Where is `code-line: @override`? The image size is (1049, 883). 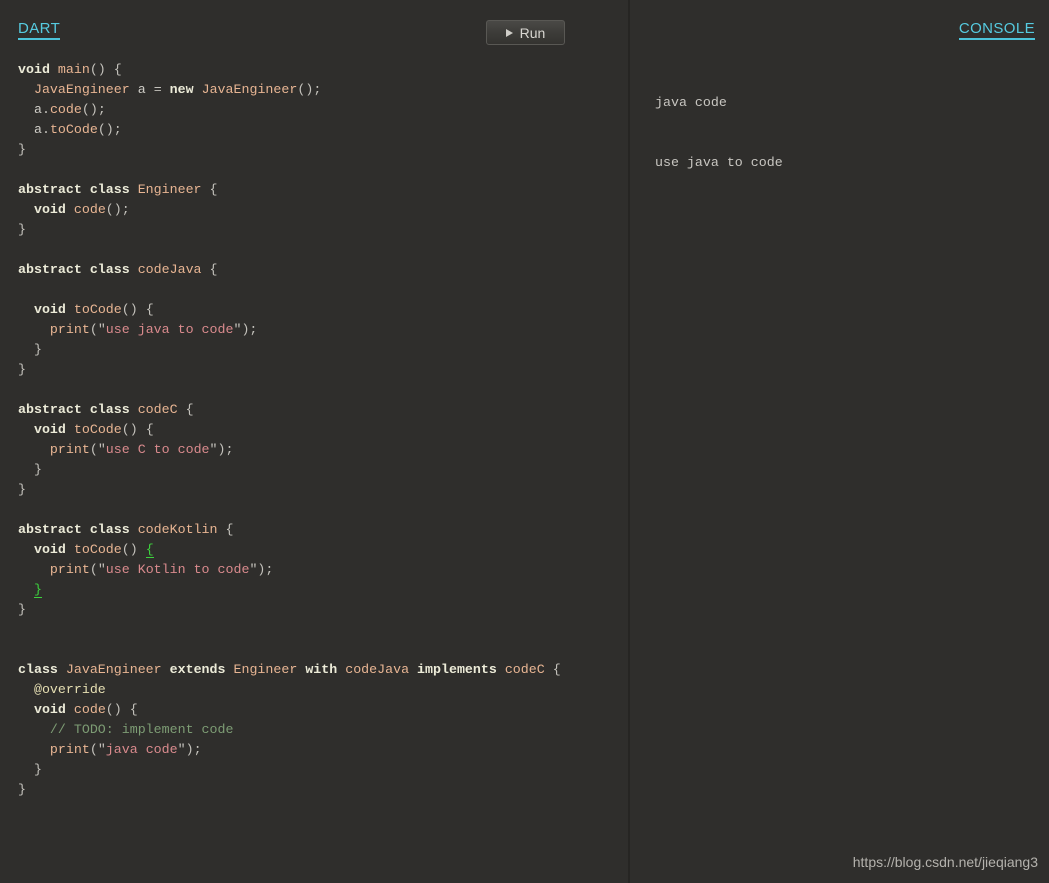
code-line: @override is located at coordinates (69, 689).